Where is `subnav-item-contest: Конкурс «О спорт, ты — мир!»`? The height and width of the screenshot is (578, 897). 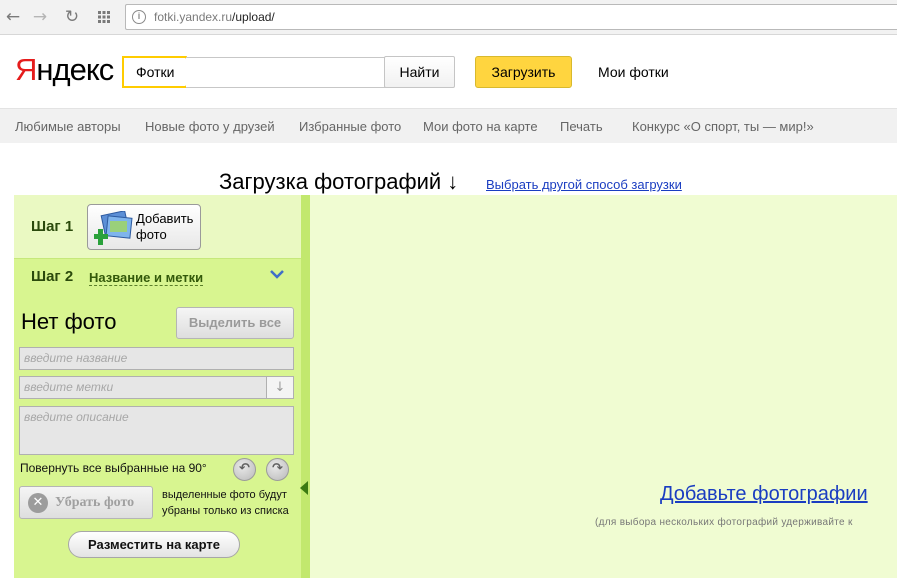 subnav-item-contest: Конкурс «О спорт, ты — мир!» is located at coordinates (723, 126).